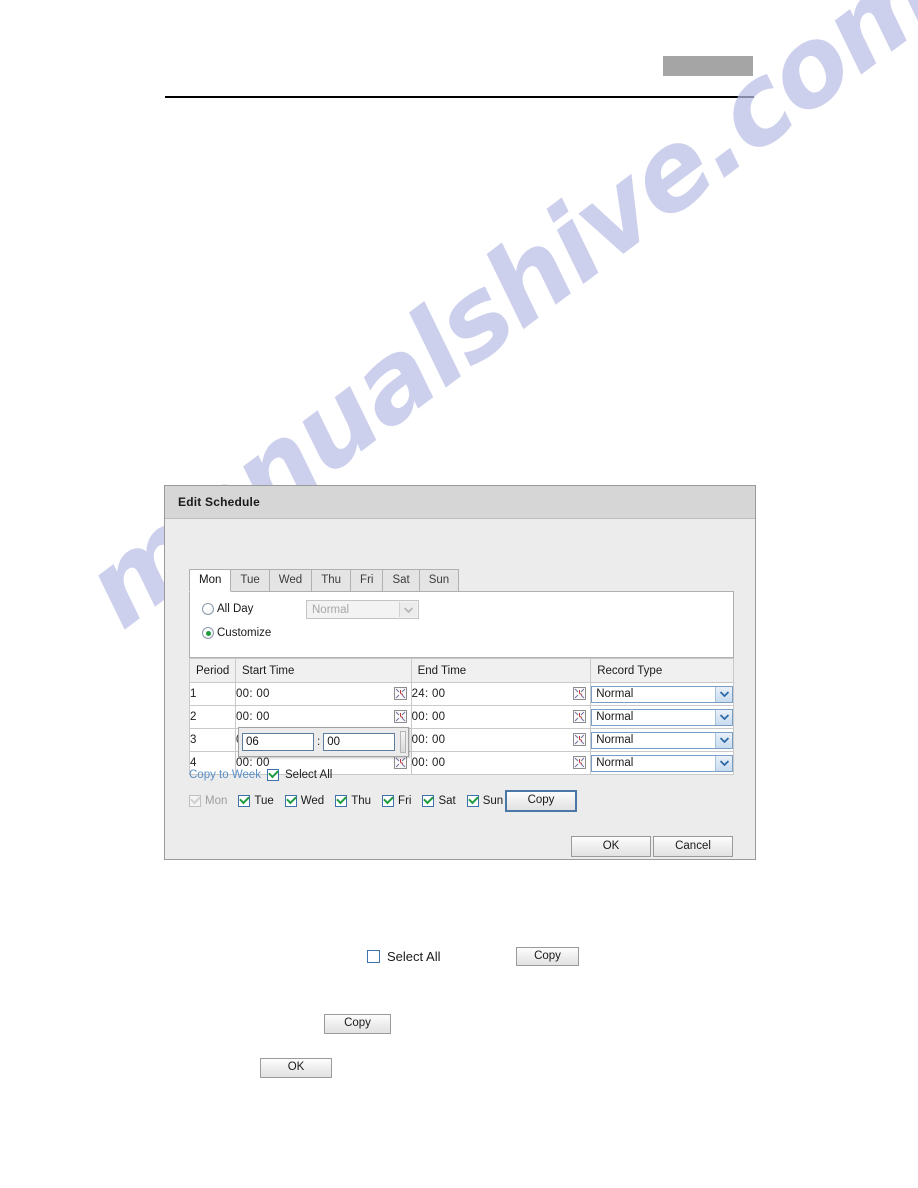 This screenshot has height=1188, width=918. What do you see at coordinates (323, 717) in the screenshot?
I see `start-time-cell-2: 00` at bounding box center [323, 717].